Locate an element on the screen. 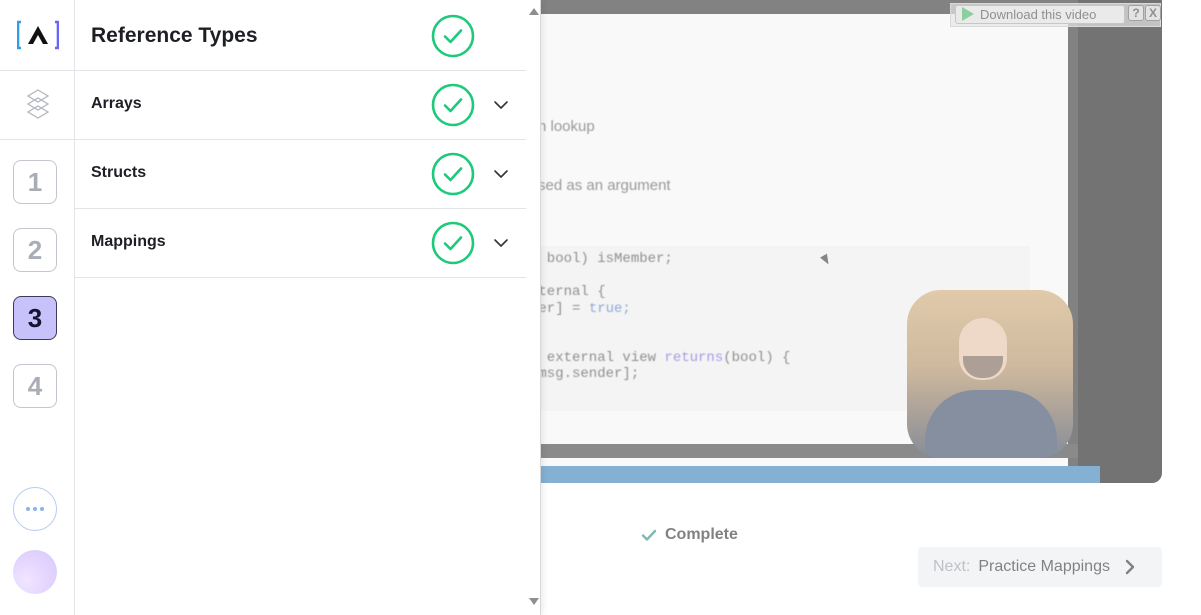  hex-chain-icon is located at coordinates (37, 104).